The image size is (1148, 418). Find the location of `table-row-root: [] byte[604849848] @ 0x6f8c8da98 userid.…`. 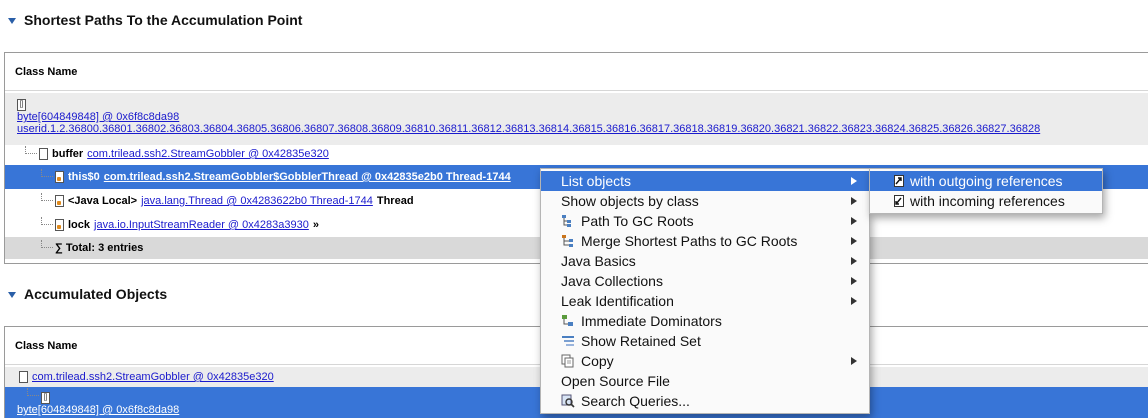

table-row-root: [] byte[604849848] @ 0x6f8c8da98 userid.… is located at coordinates (576, 119).